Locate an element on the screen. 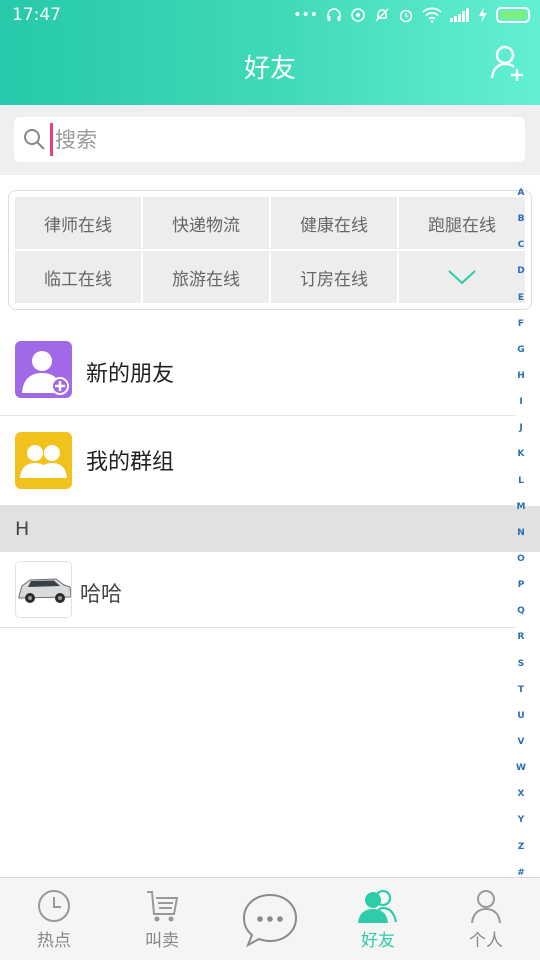 This screenshot has width=540, height=960. search-icon is located at coordinates (34, 139).